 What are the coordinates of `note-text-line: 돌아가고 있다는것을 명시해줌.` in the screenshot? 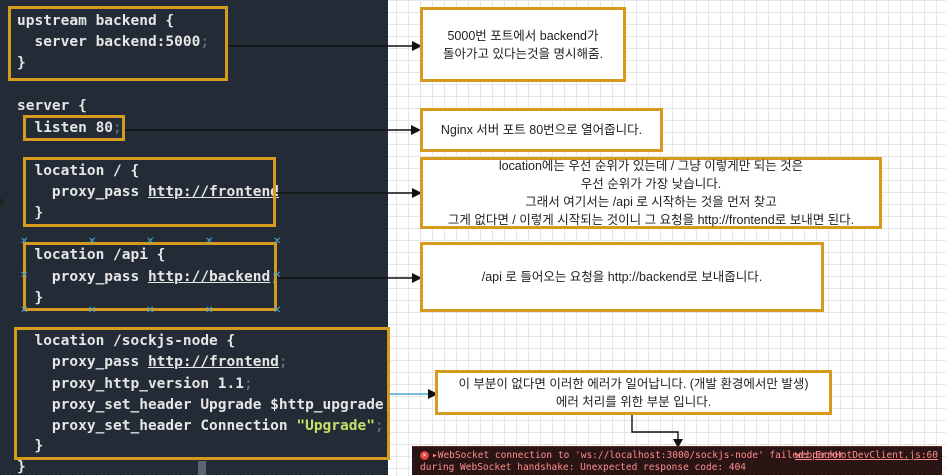 It's located at (523, 53).